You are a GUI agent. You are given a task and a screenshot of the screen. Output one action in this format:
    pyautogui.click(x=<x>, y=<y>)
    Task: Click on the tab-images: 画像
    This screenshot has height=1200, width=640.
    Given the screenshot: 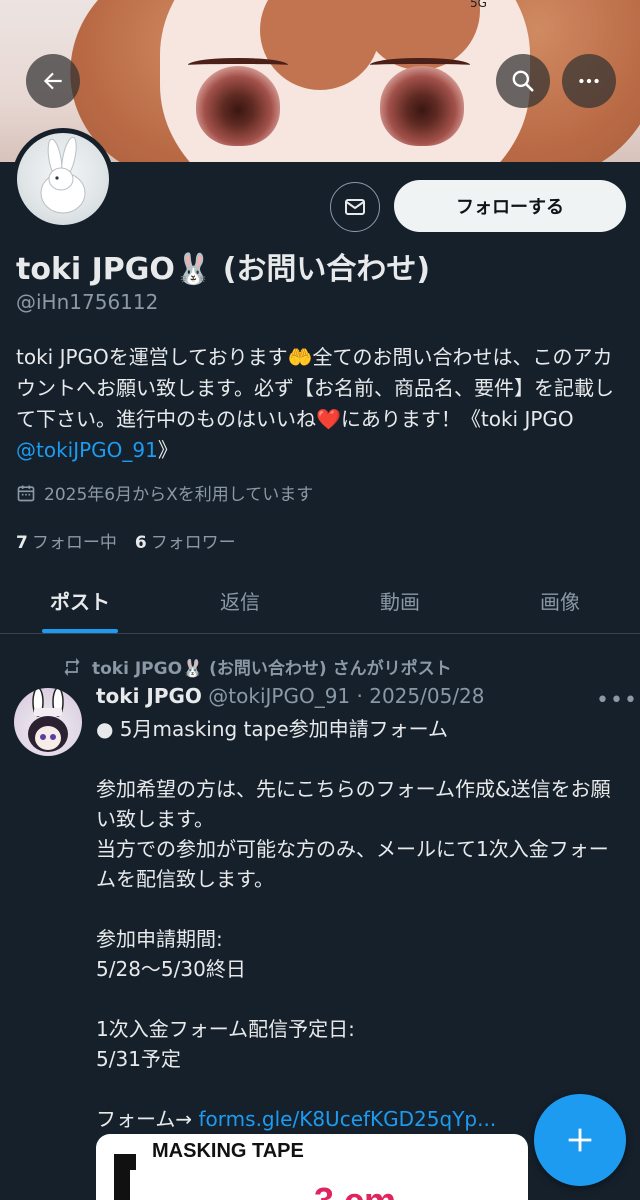 What is the action you would take?
    pyautogui.click(x=560, y=600)
    